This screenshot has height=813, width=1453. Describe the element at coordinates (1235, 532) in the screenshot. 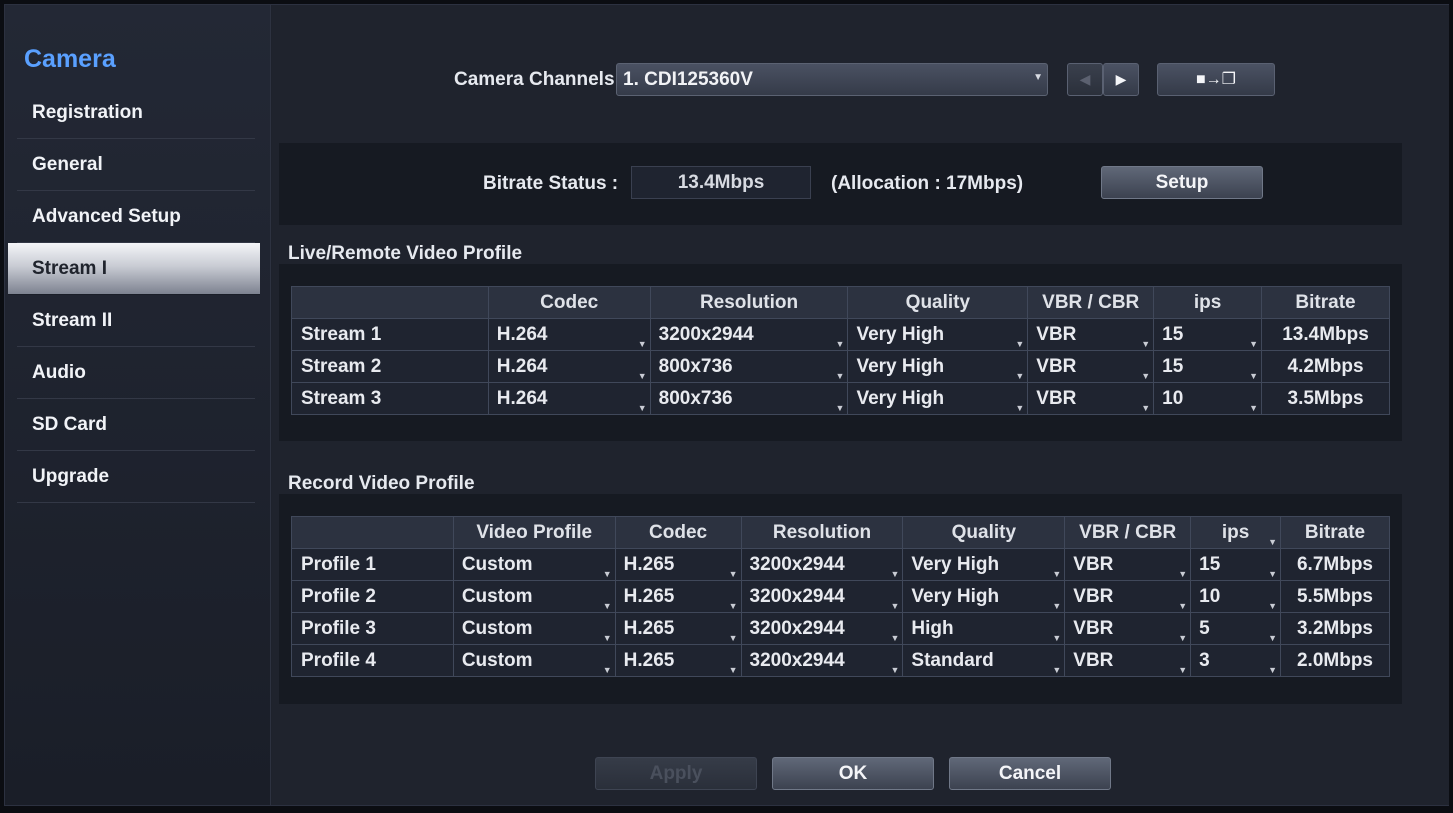

I see `column-header: ips ▼` at that location.